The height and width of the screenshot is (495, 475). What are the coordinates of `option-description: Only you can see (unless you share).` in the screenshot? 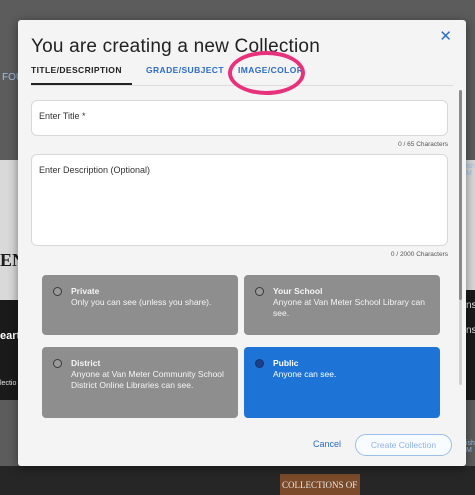 It's located at (141, 302).